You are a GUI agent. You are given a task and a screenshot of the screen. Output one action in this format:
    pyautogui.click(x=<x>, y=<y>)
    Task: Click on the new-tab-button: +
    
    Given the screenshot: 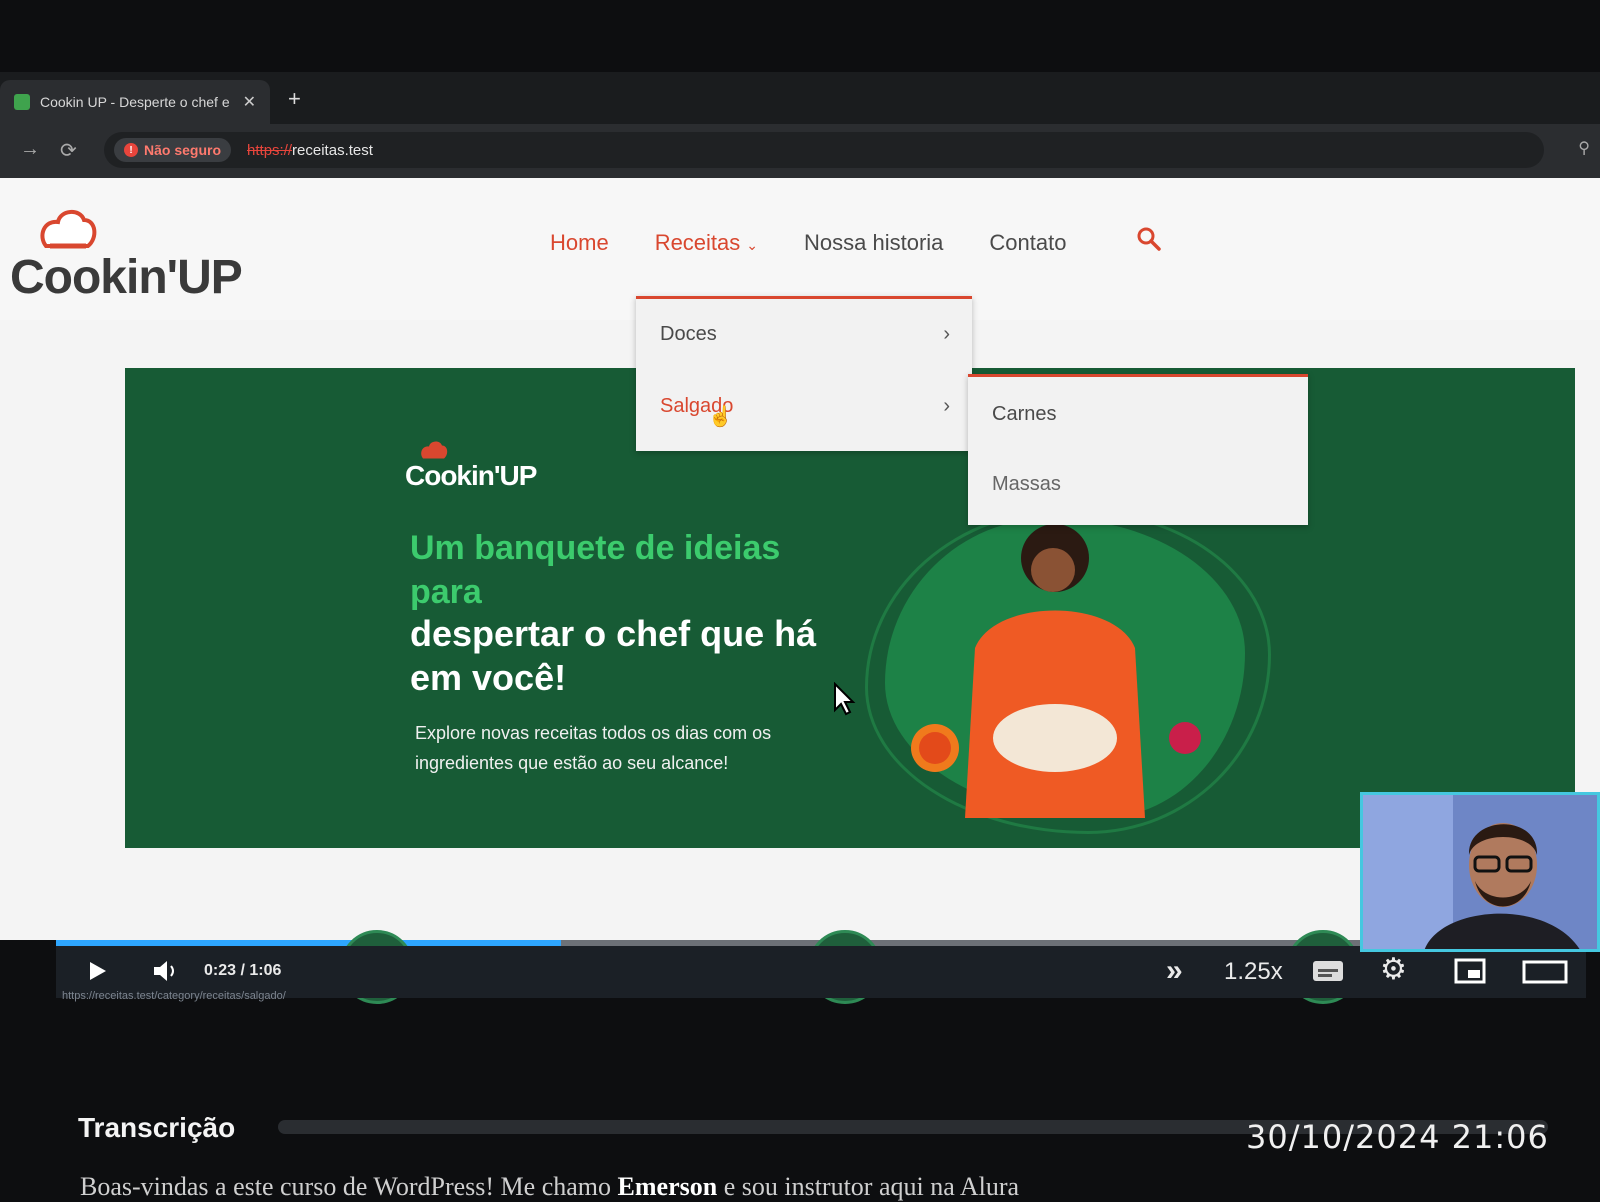 What is the action you would take?
    pyautogui.click(x=294, y=99)
    